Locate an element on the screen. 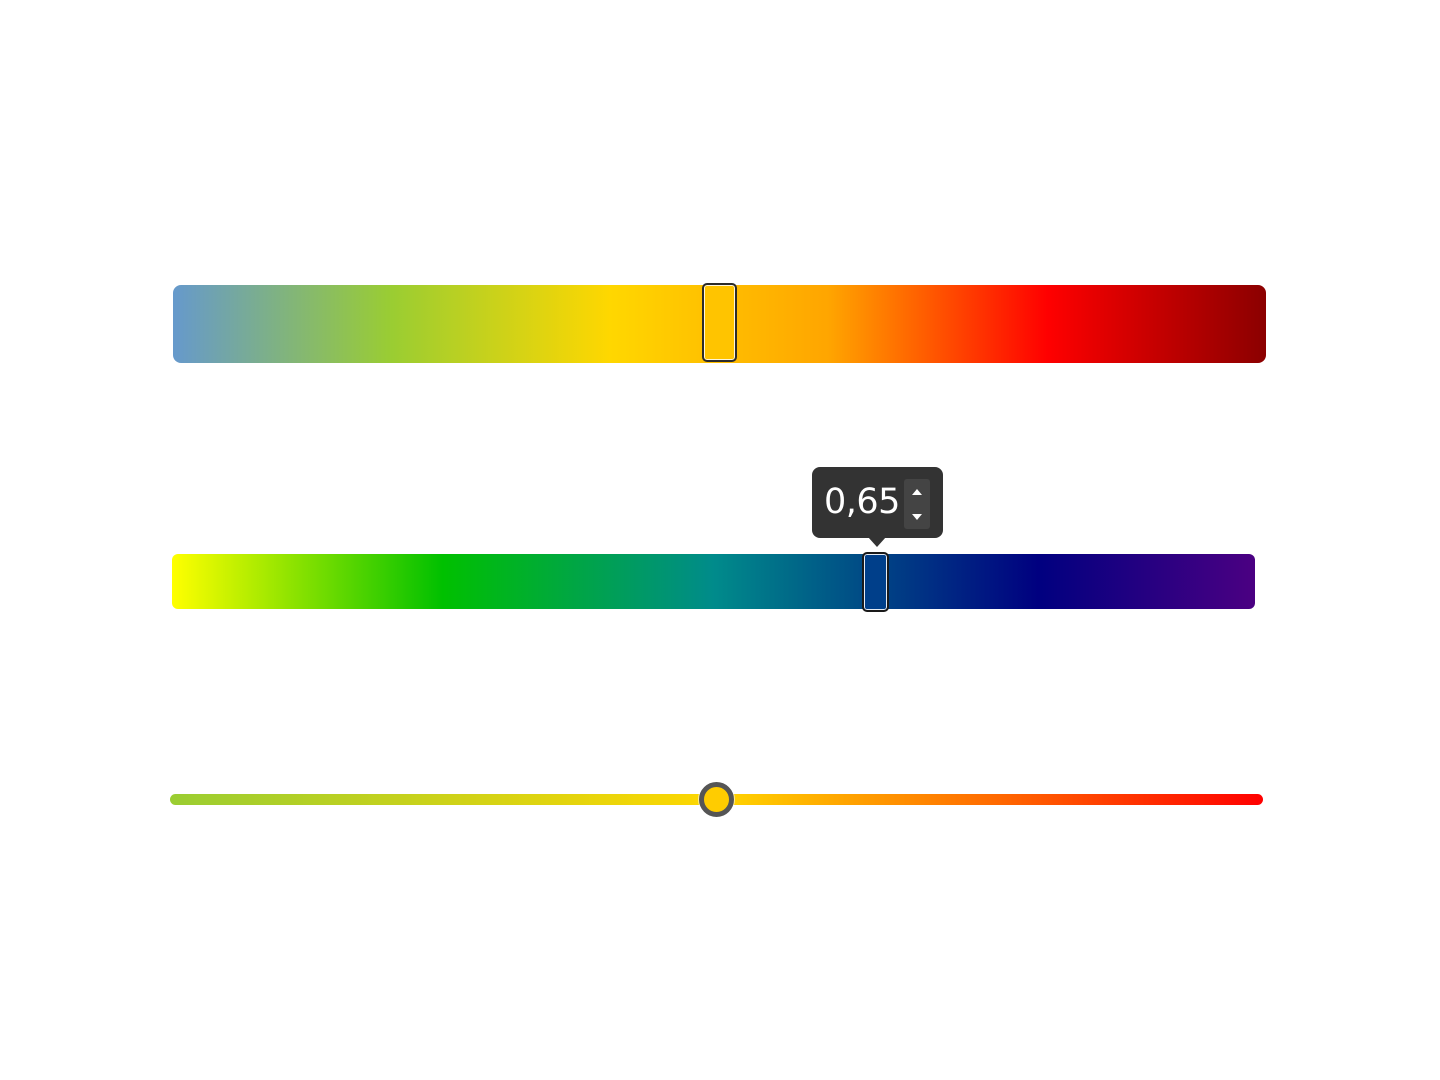  bottom-gradient-slider-track is located at coordinates (716, 799).